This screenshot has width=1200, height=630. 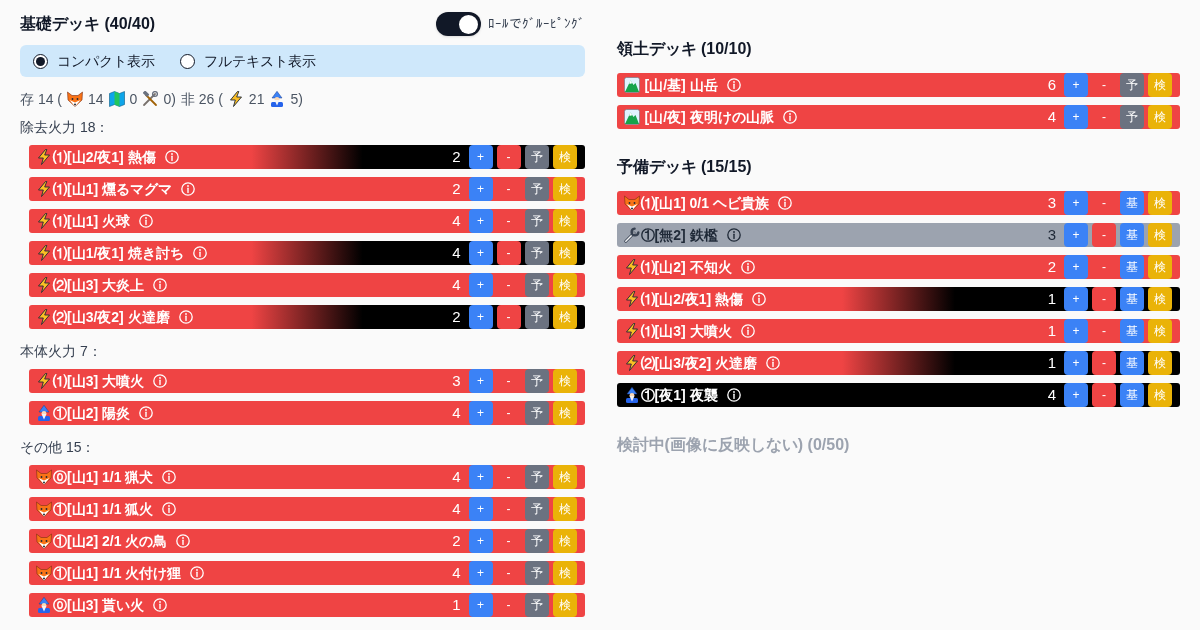 What do you see at coordinates (44, 477) in the screenshot?
I see `fox-icon` at bounding box center [44, 477].